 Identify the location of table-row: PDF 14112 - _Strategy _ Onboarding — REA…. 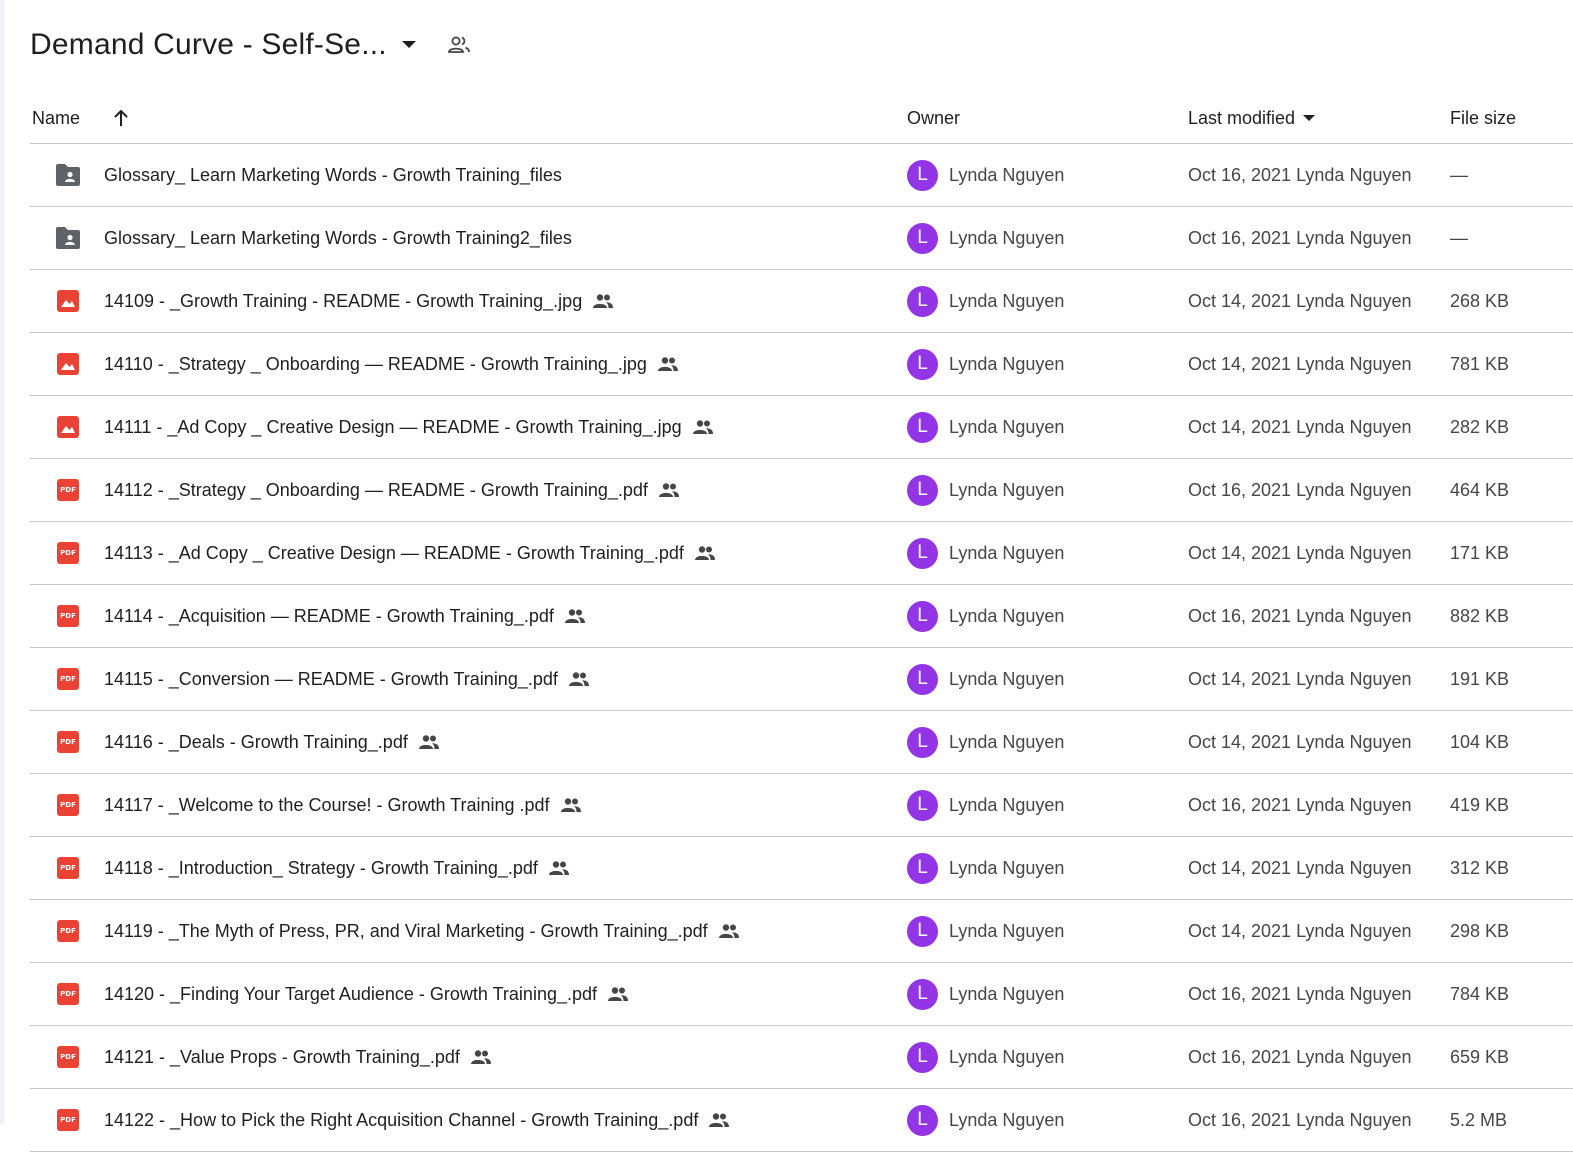
(801, 490).